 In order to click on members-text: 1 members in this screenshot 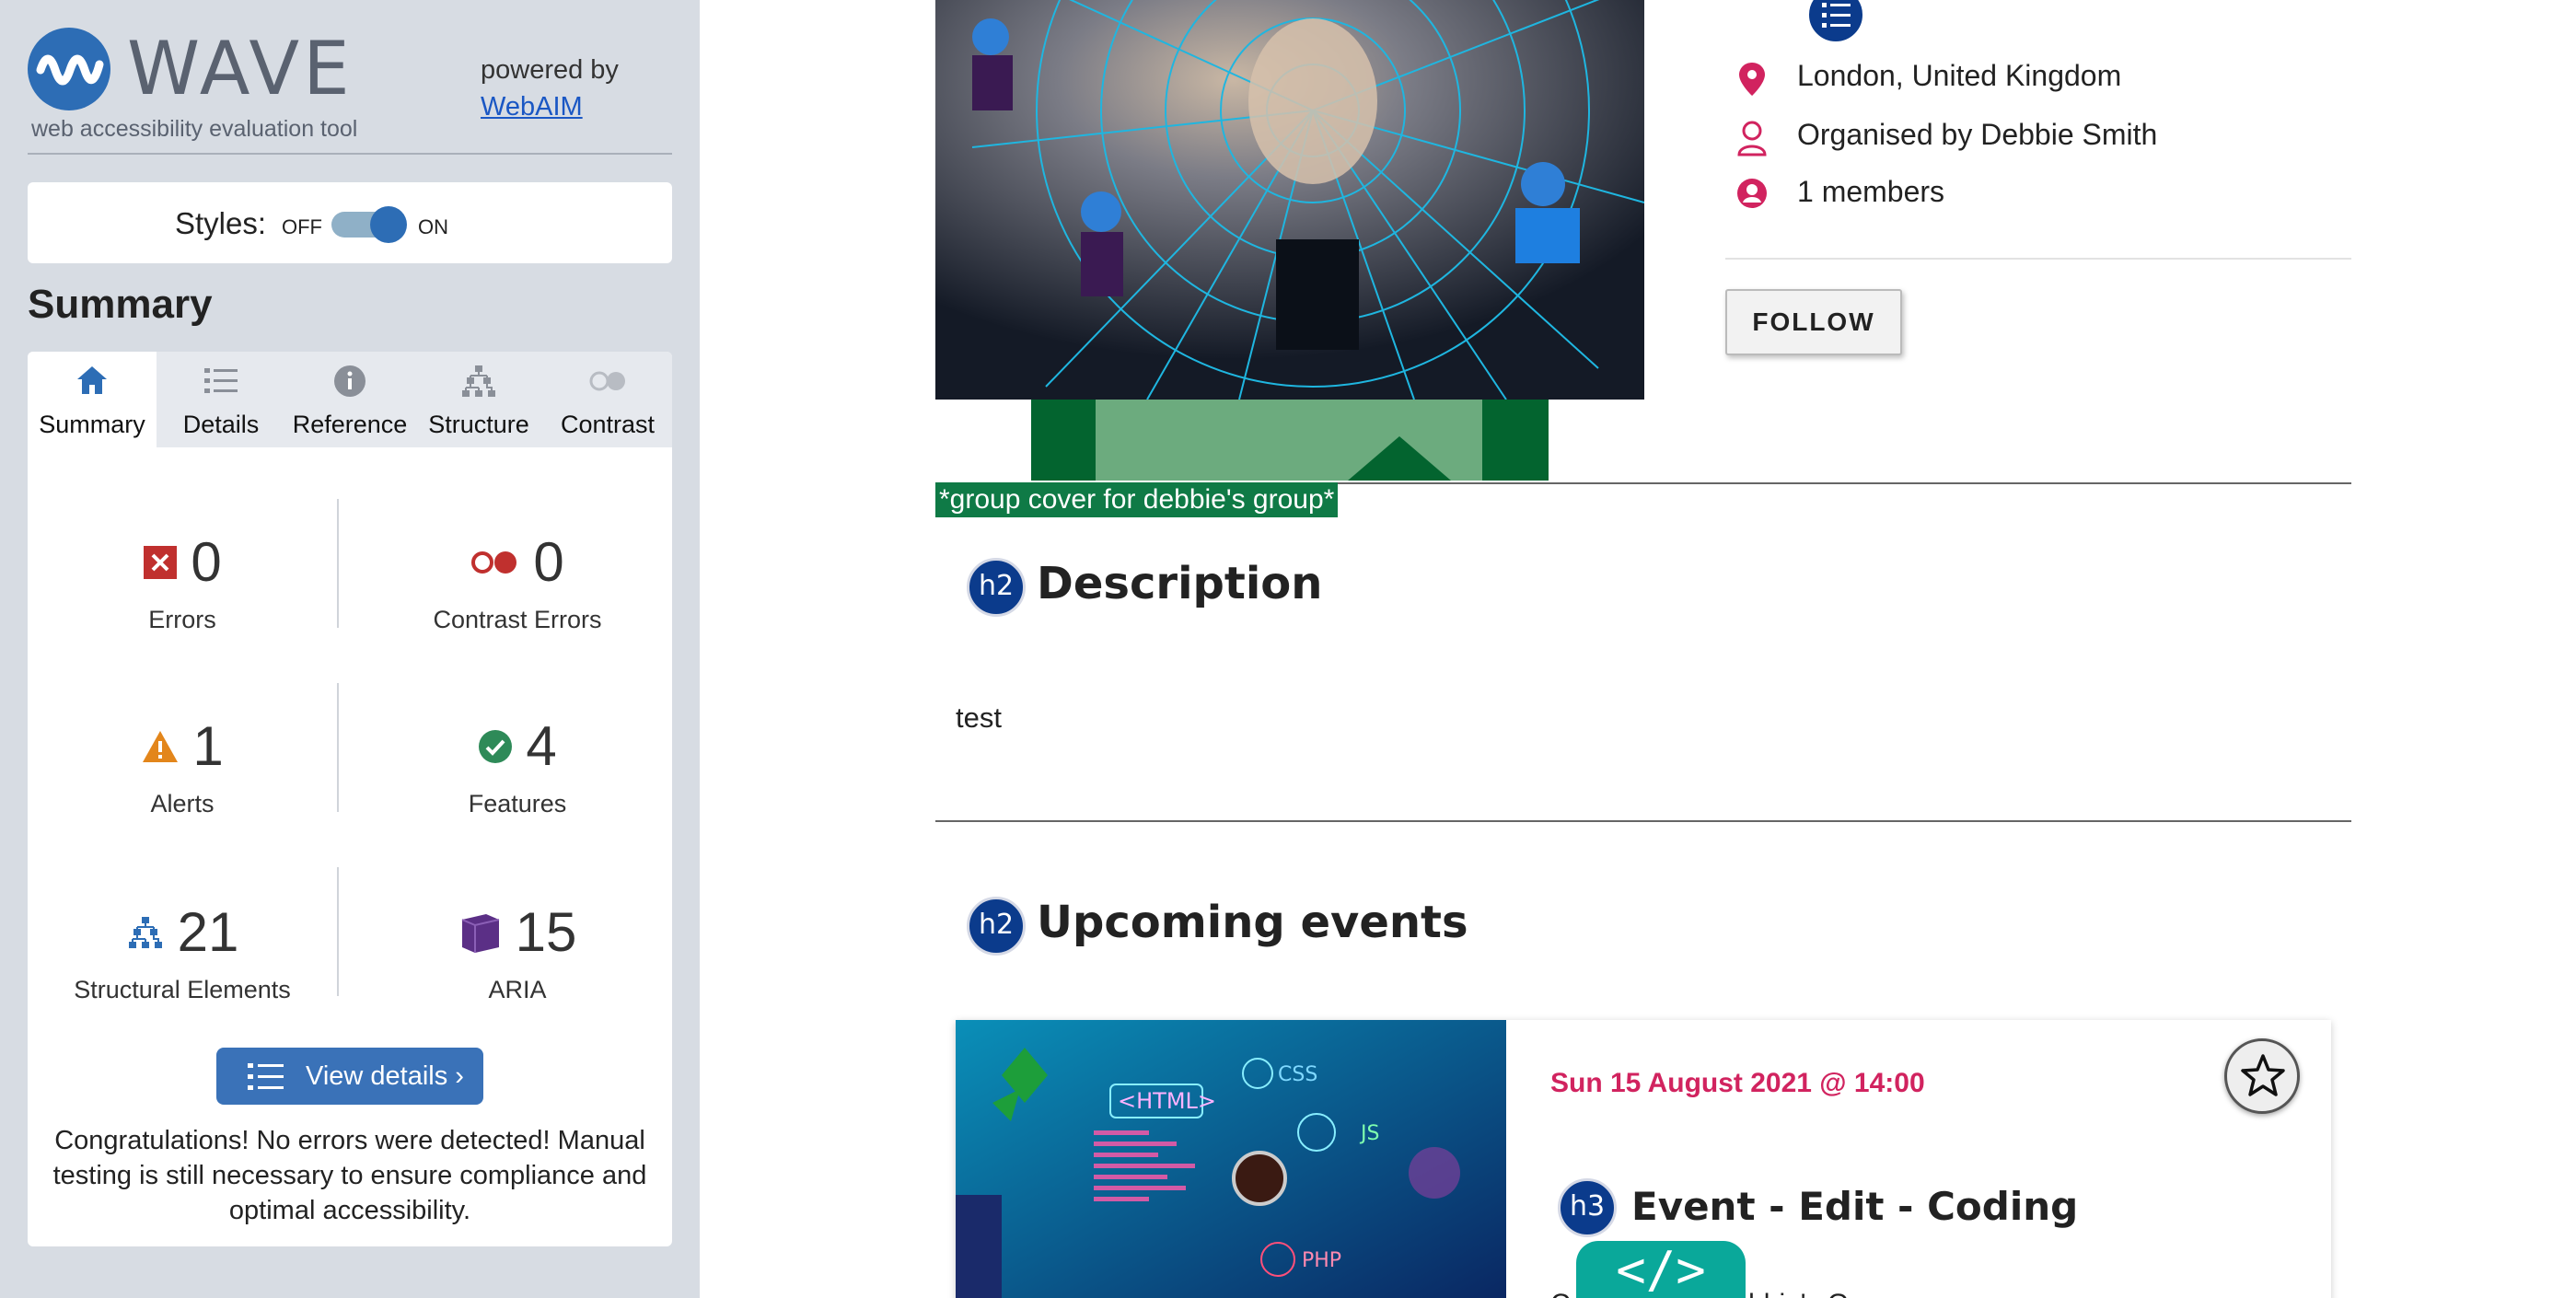, I will do `click(1871, 191)`.